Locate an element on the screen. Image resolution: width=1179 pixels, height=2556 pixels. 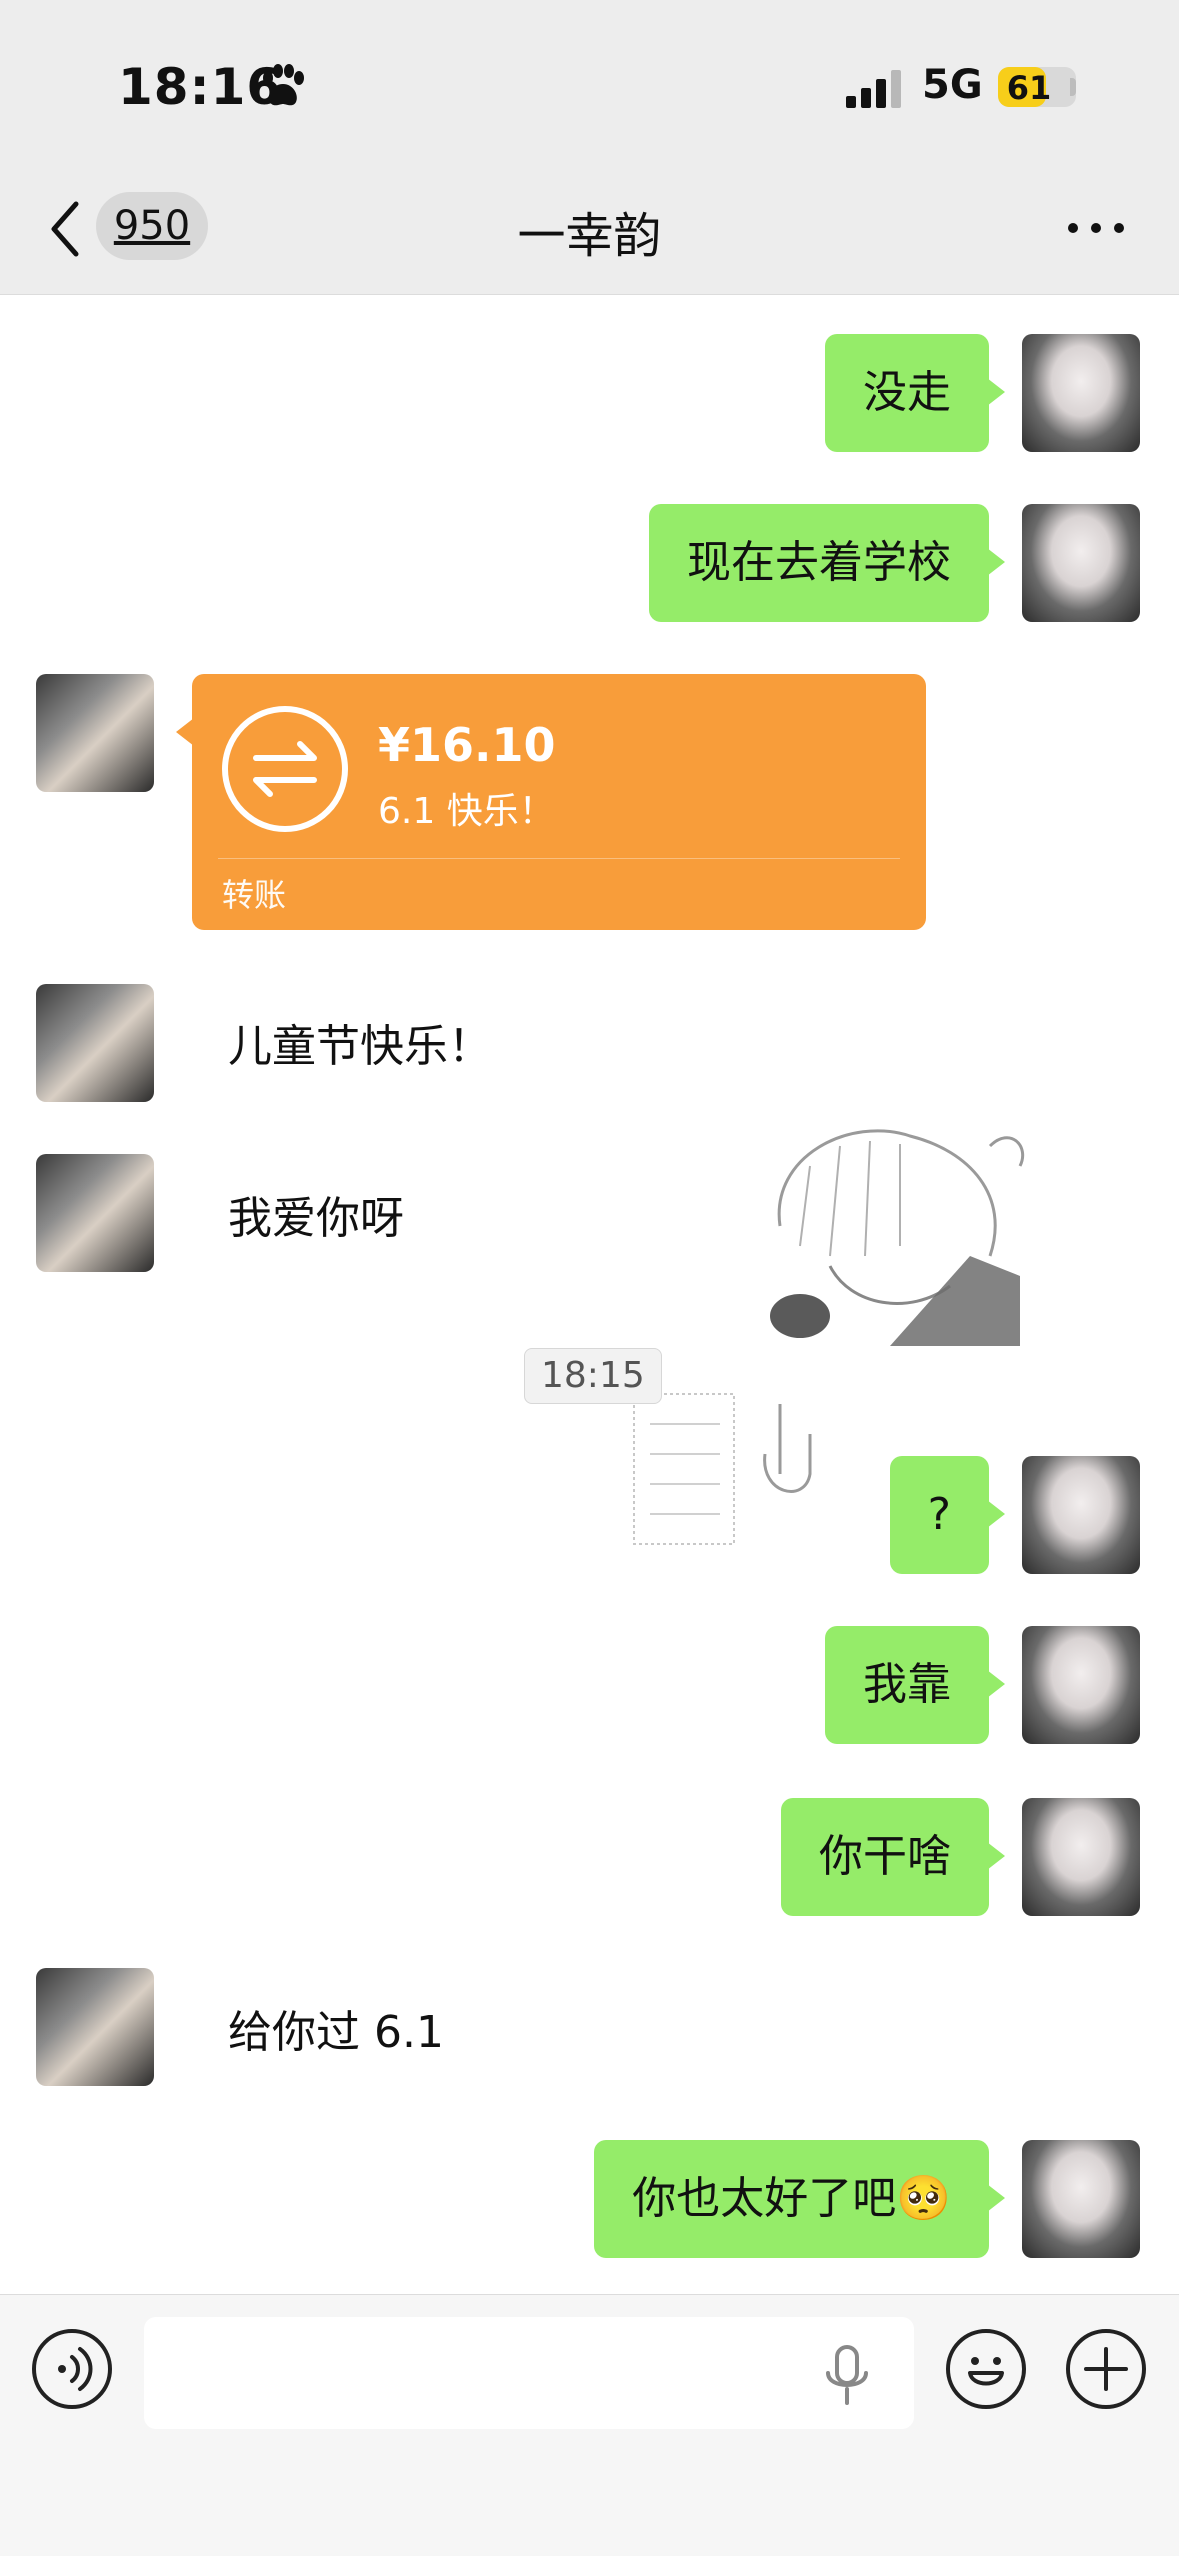
transfer-card: ¥16.10 6.1 快乐！ 转账 is located at coordinates (551, 802).